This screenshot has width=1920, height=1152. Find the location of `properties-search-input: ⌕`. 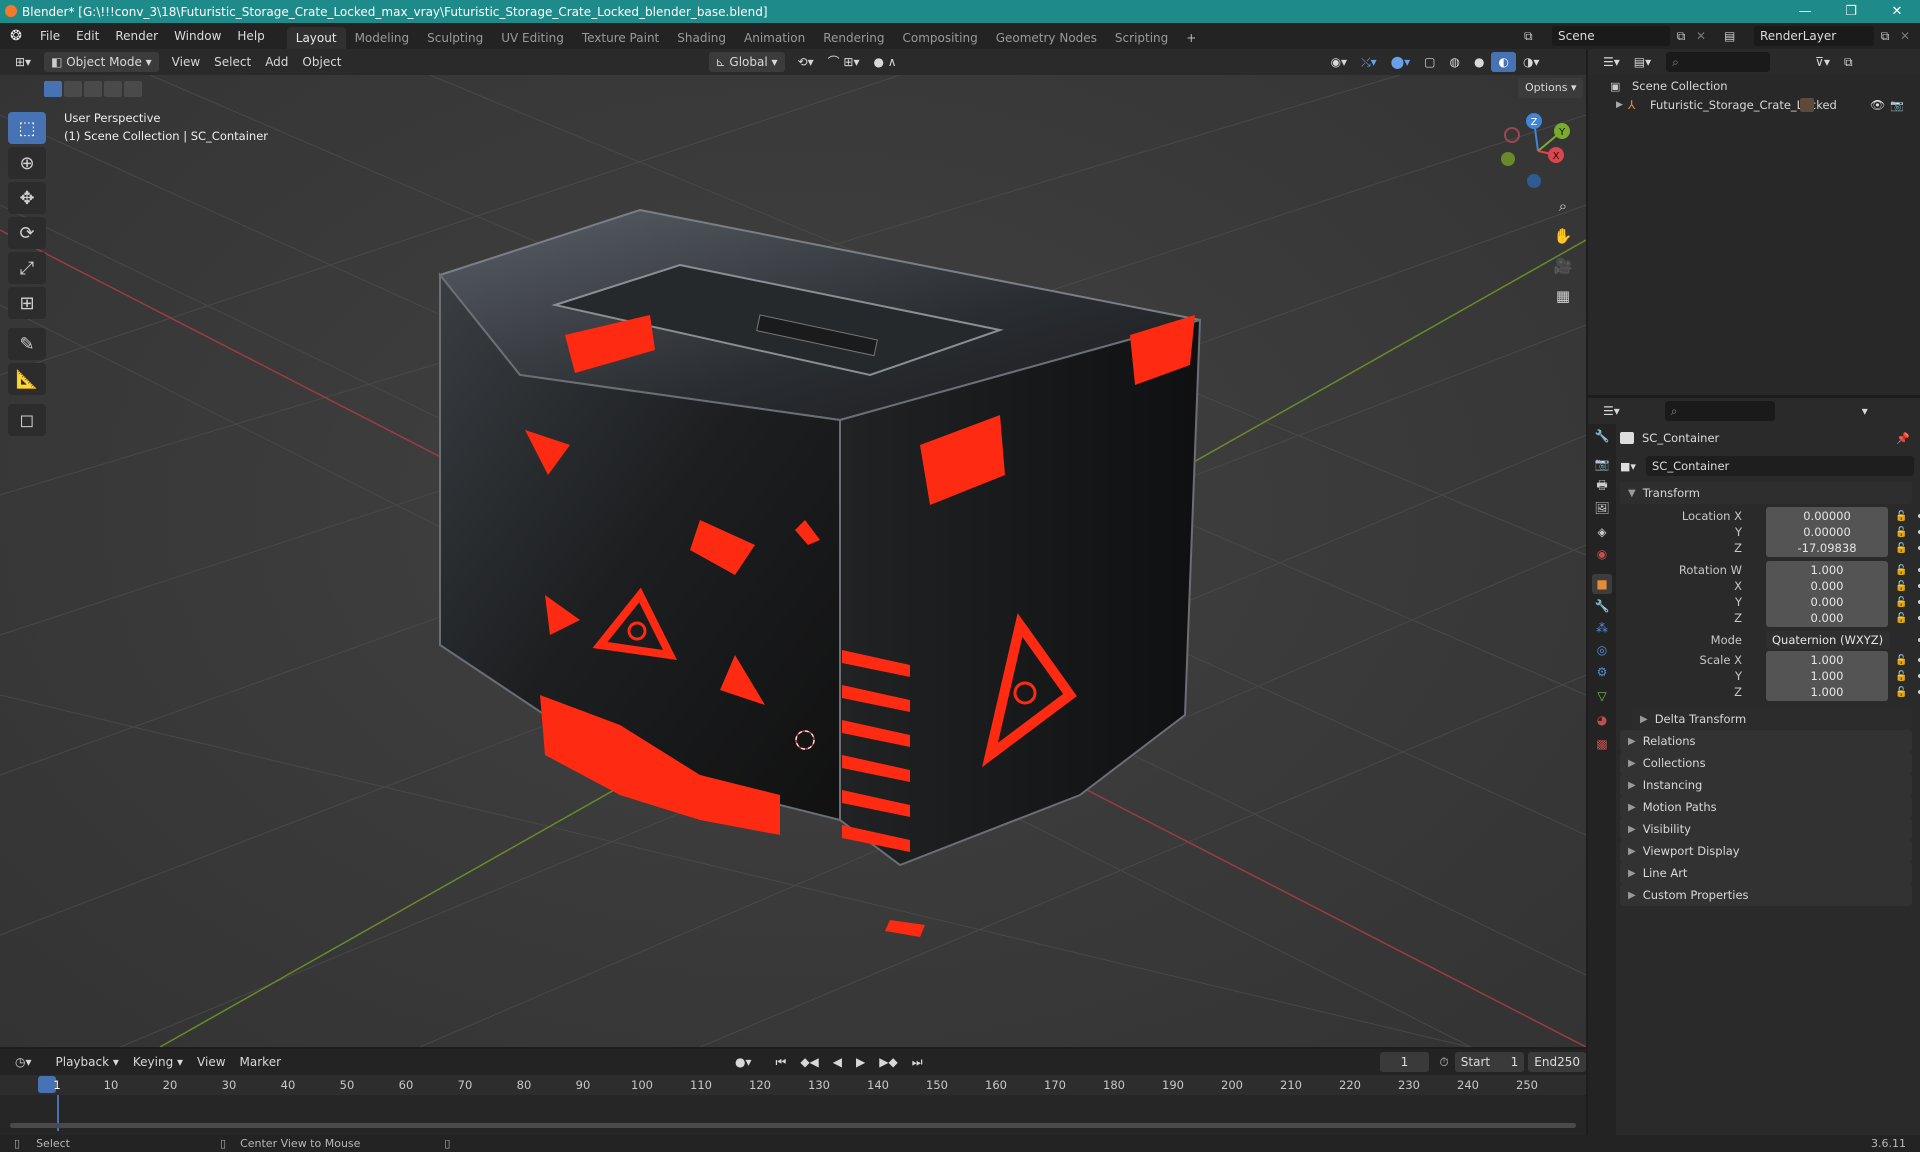

properties-search-input: ⌕ is located at coordinates (1719, 411).